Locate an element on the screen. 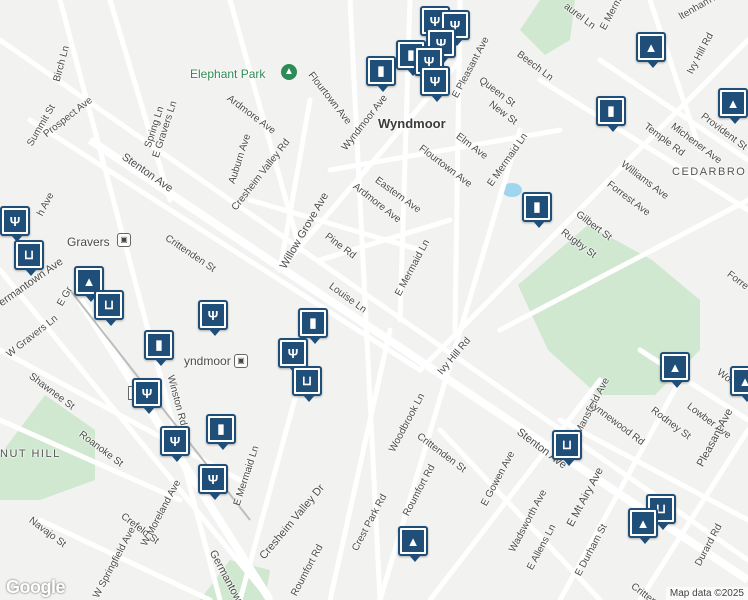  top-park is located at coordinates (547, 27).